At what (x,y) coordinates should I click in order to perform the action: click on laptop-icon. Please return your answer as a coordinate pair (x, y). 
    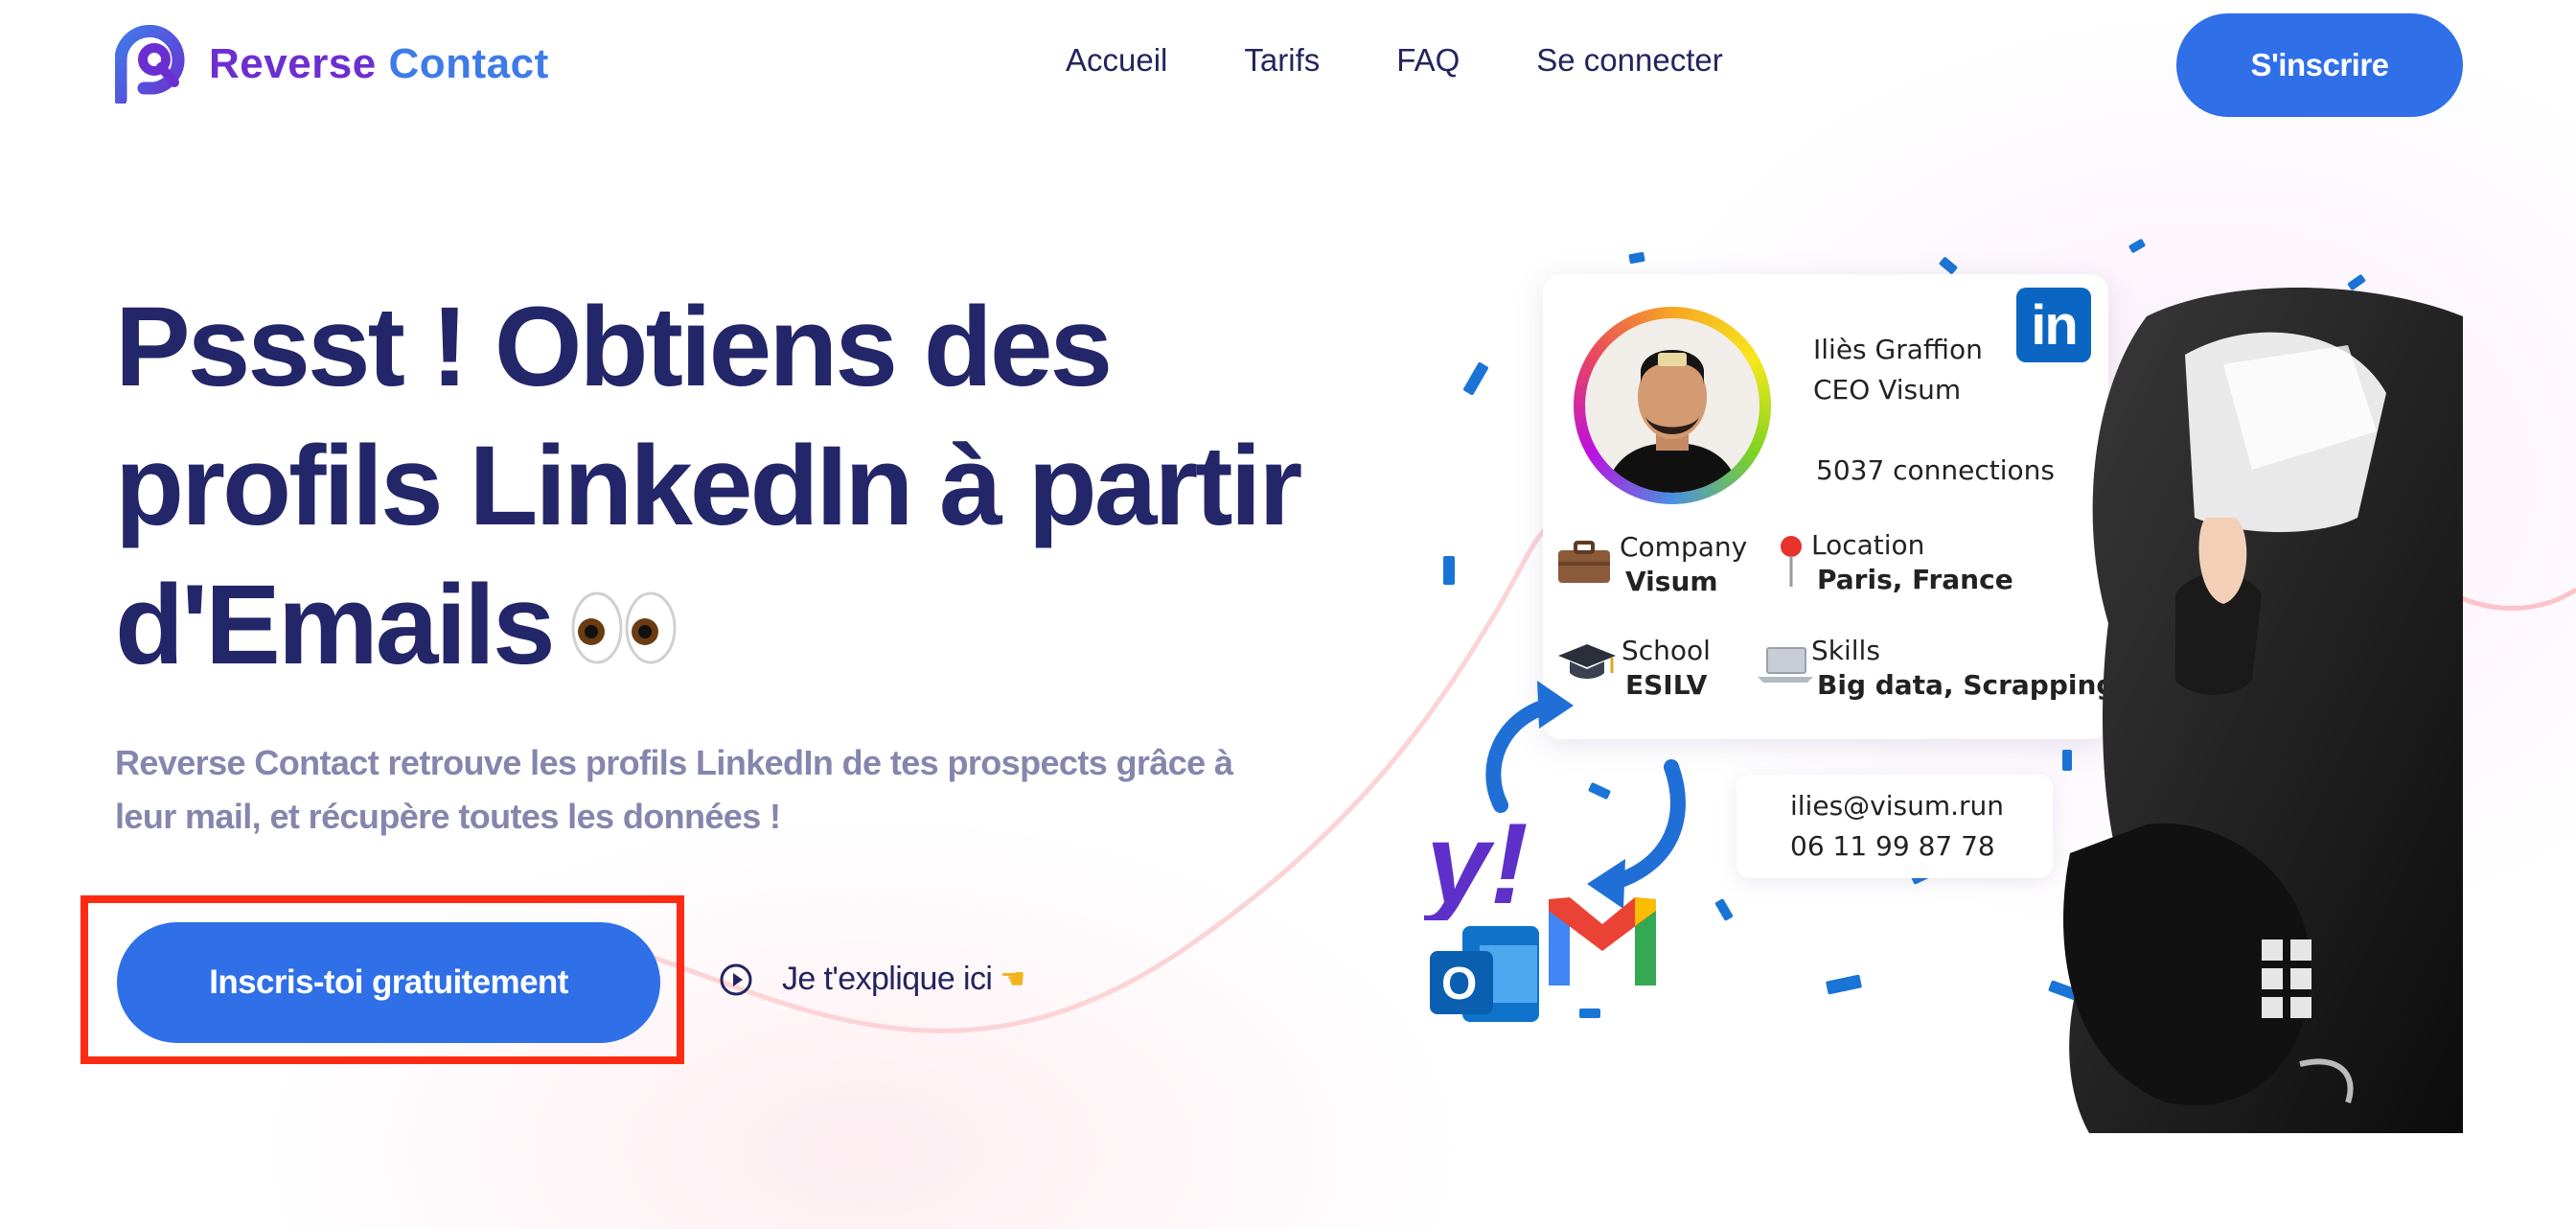
    Looking at the image, I should click on (1786, 665).